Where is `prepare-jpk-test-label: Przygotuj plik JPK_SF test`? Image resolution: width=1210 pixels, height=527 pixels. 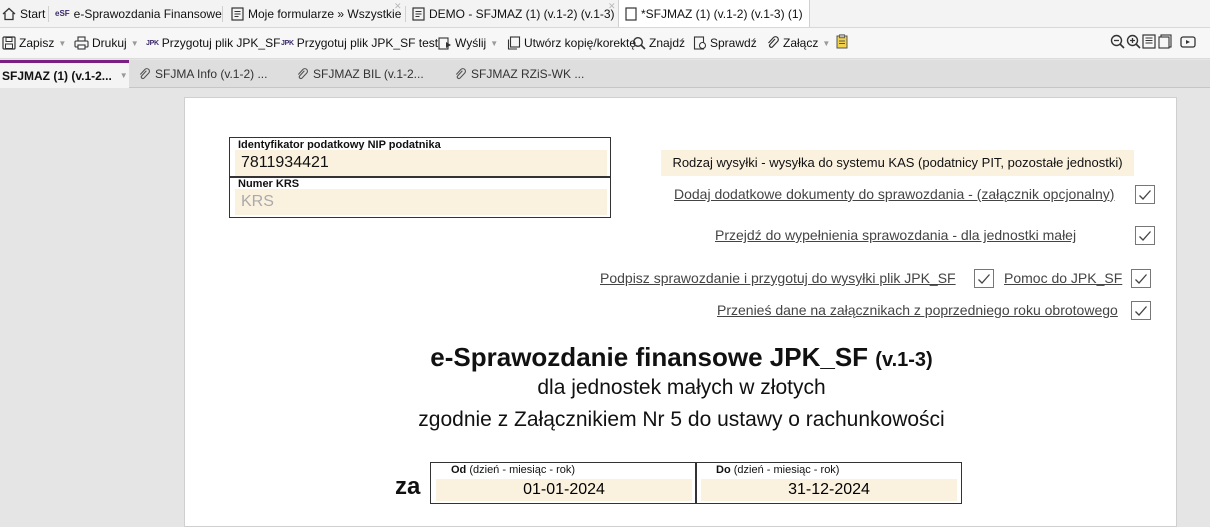 prepare-jpk-test-label: Przygotuj plik JPK_SF test is located at coordinates (367, 43).